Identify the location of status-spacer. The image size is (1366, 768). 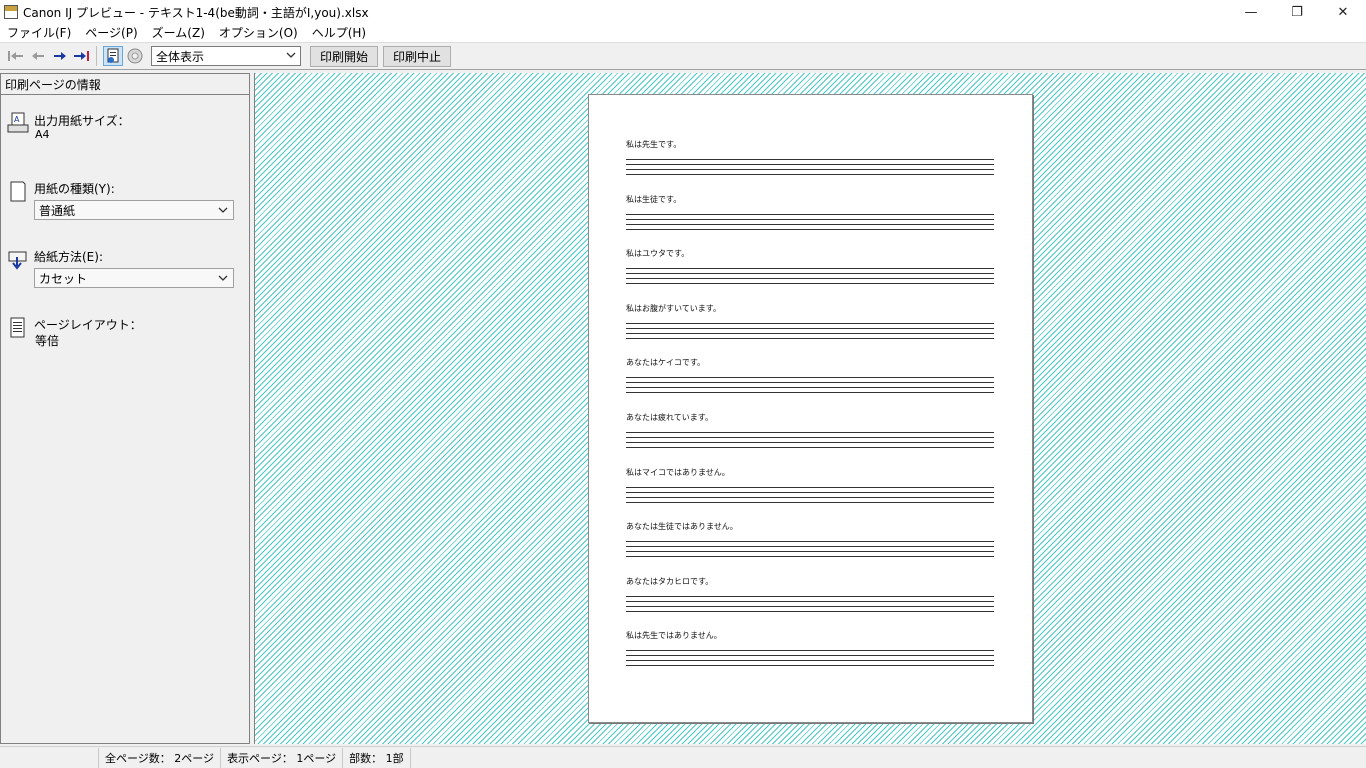
(49, 758).